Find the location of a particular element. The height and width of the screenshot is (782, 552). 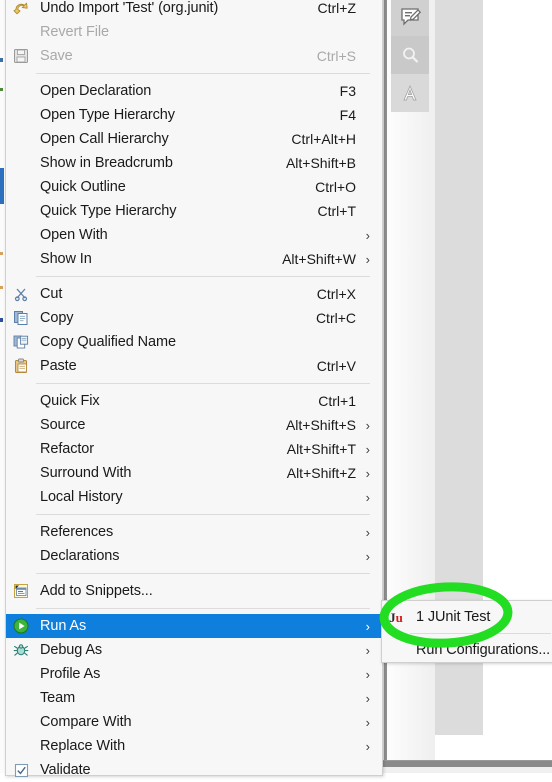

menu-item-run-configurations: Run Configurations...› is located at coordinates (467, 649).